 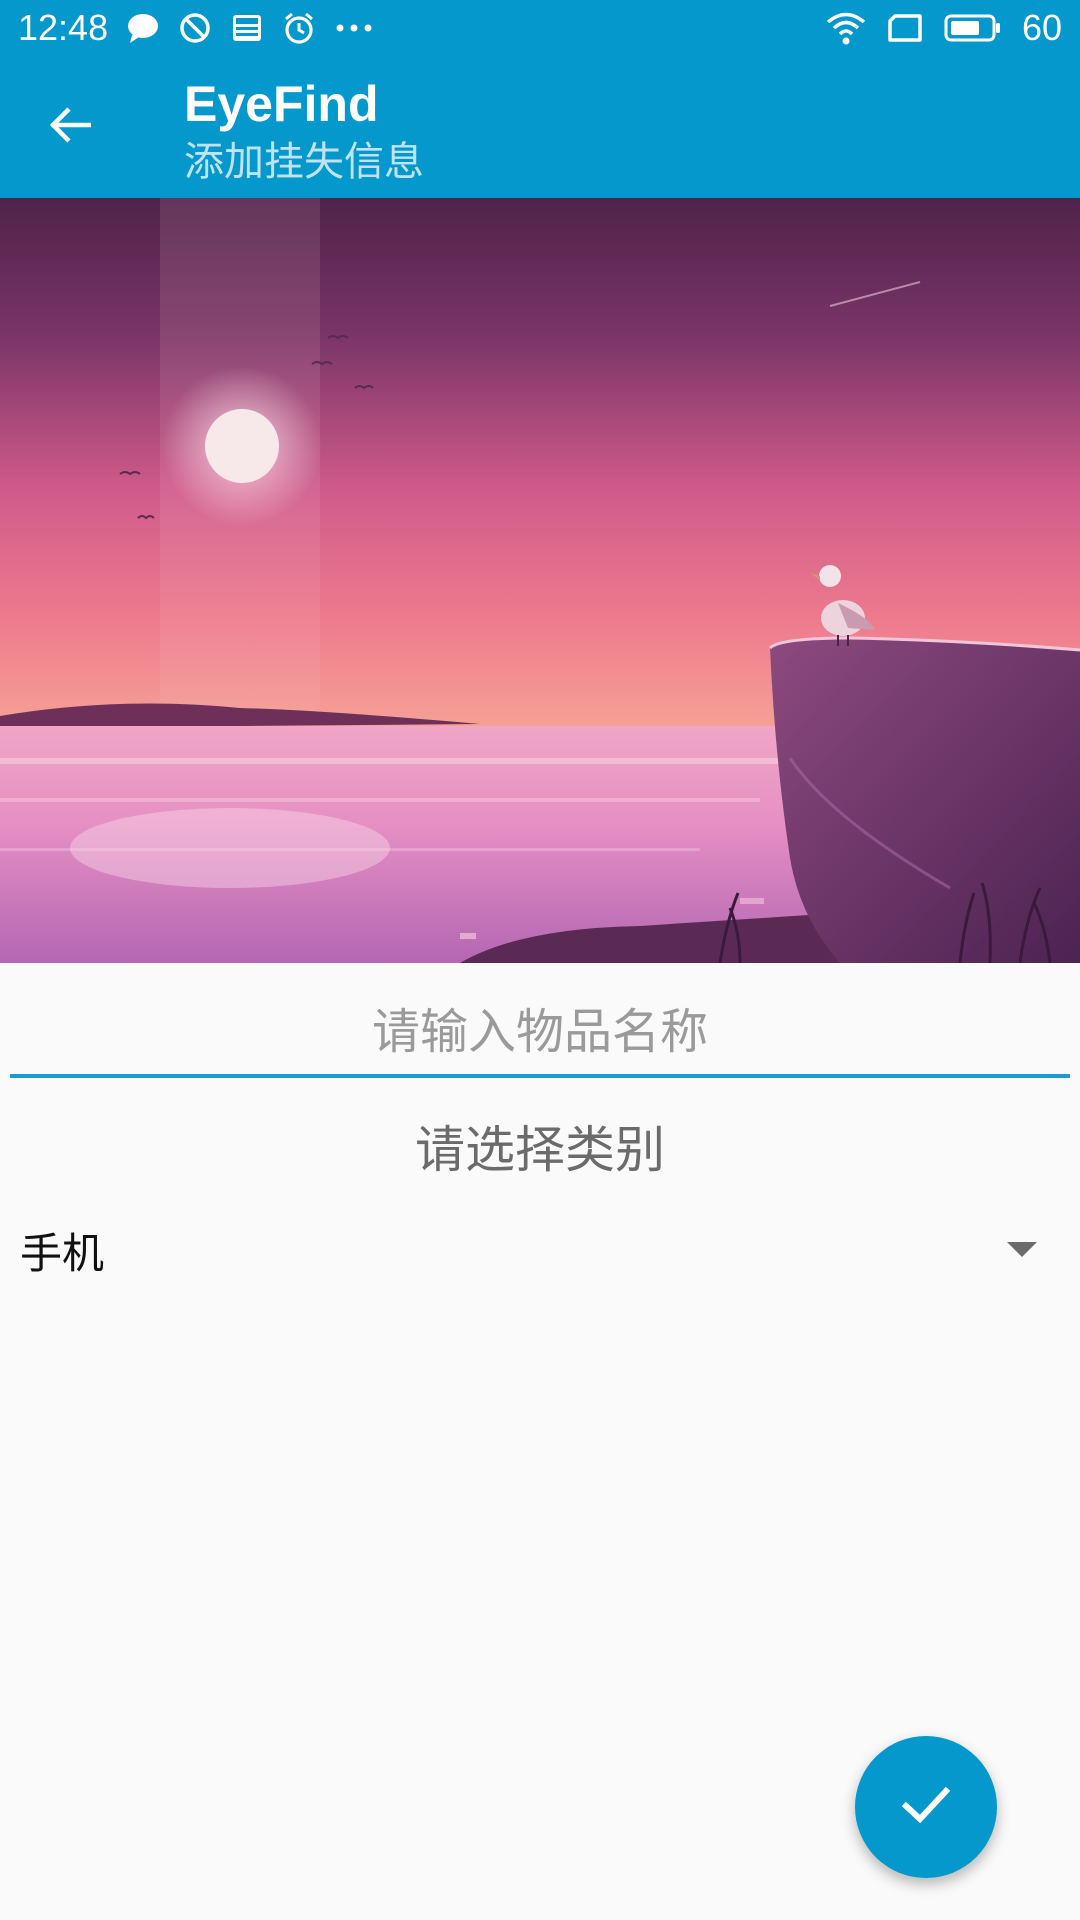 What do you see at coordinates (195, 28) in the screenshot?
I see `do-not-disturb-icon` at bounding box center [195, 28].